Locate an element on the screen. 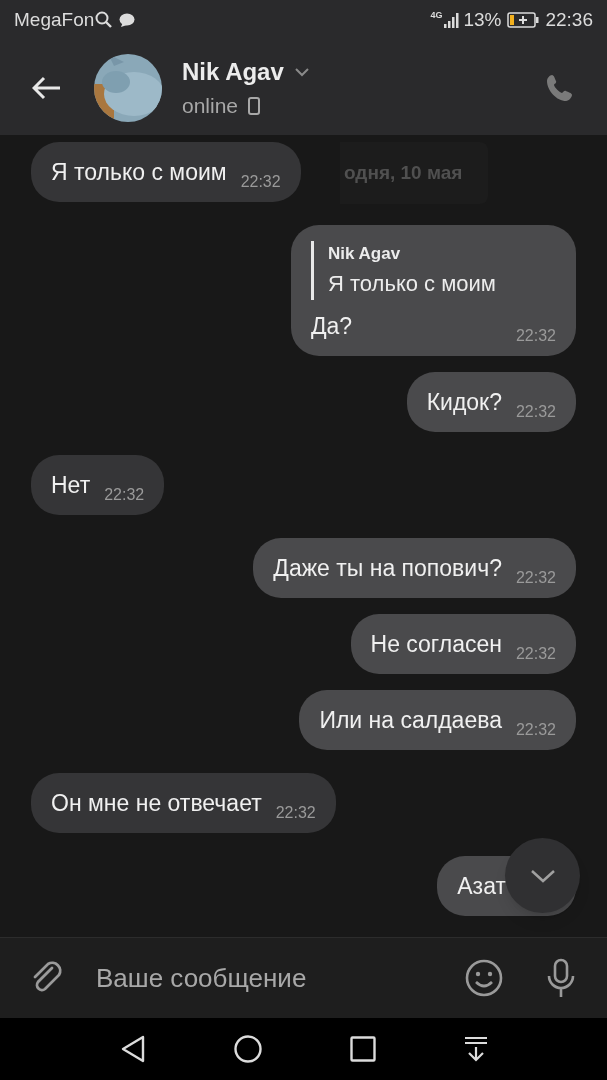 This screenshot has width=607, height=1080. quoted-text: Я только с моим is located at coordinates (412, 283).